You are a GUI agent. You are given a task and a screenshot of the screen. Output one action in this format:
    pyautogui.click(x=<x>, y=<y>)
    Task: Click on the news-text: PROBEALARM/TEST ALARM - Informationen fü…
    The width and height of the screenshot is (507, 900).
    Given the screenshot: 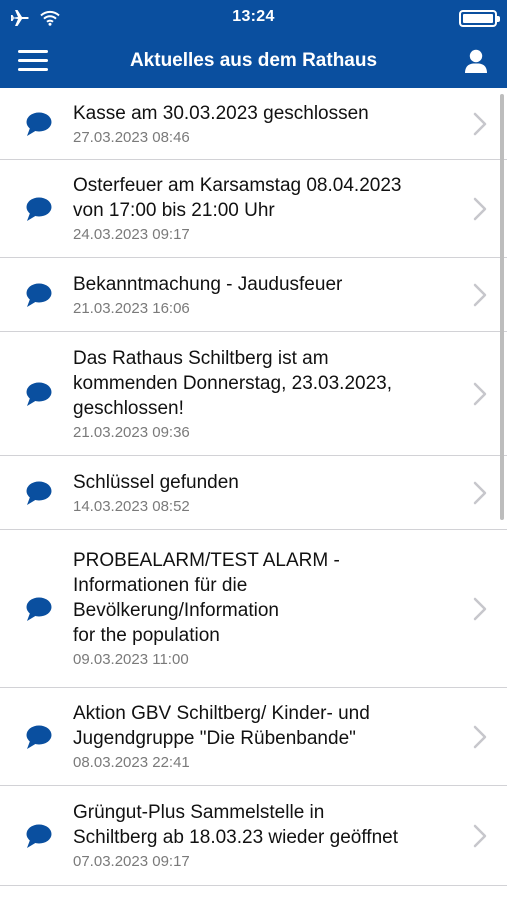 What is the action you would take?
    pyautogui.click(x=236, y=608)
    